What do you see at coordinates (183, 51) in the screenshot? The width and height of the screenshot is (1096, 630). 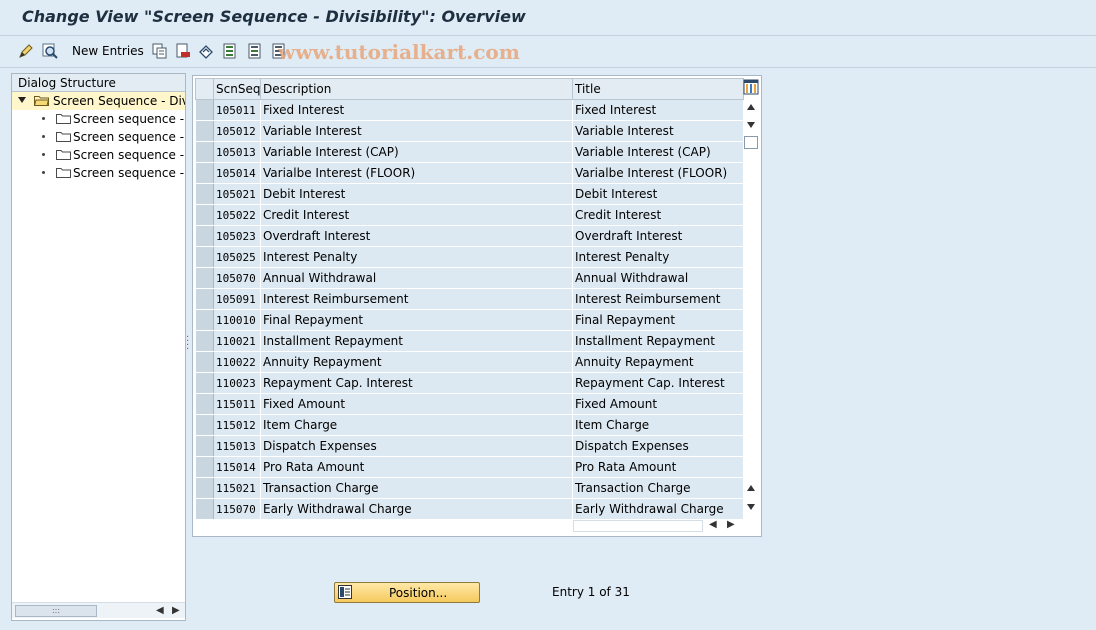 I see `delete-icon` at bounding box center [183, 51].